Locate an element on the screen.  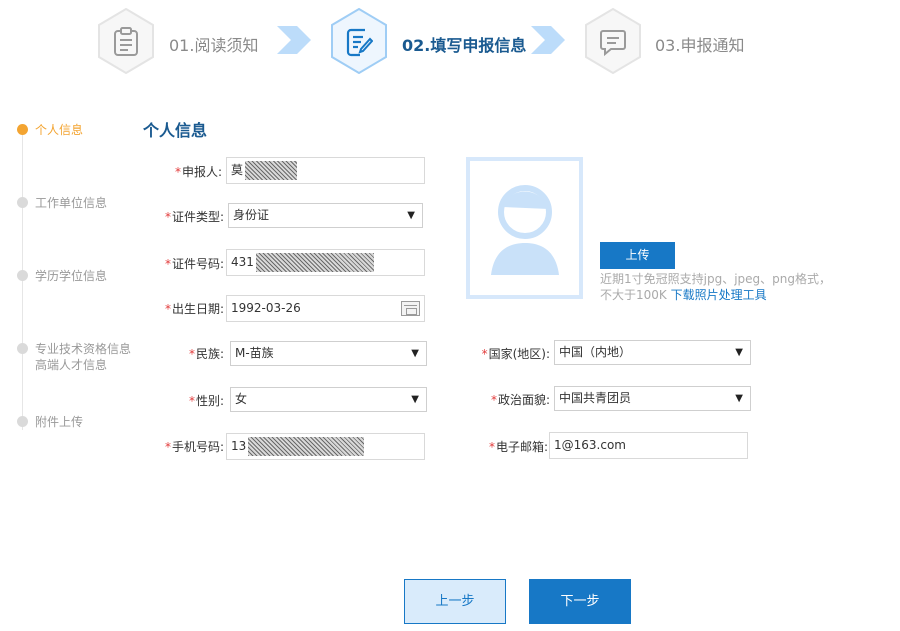
step-3-hexagon is located at coordinates (613, 41).